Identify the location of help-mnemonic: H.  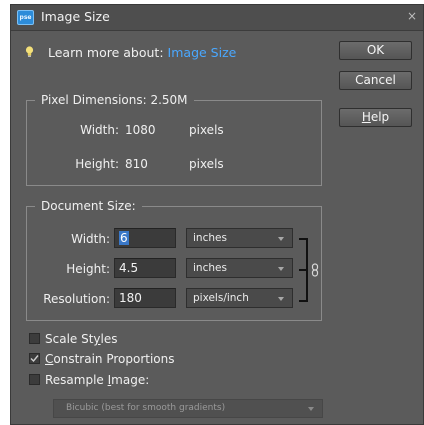
(366, 117).